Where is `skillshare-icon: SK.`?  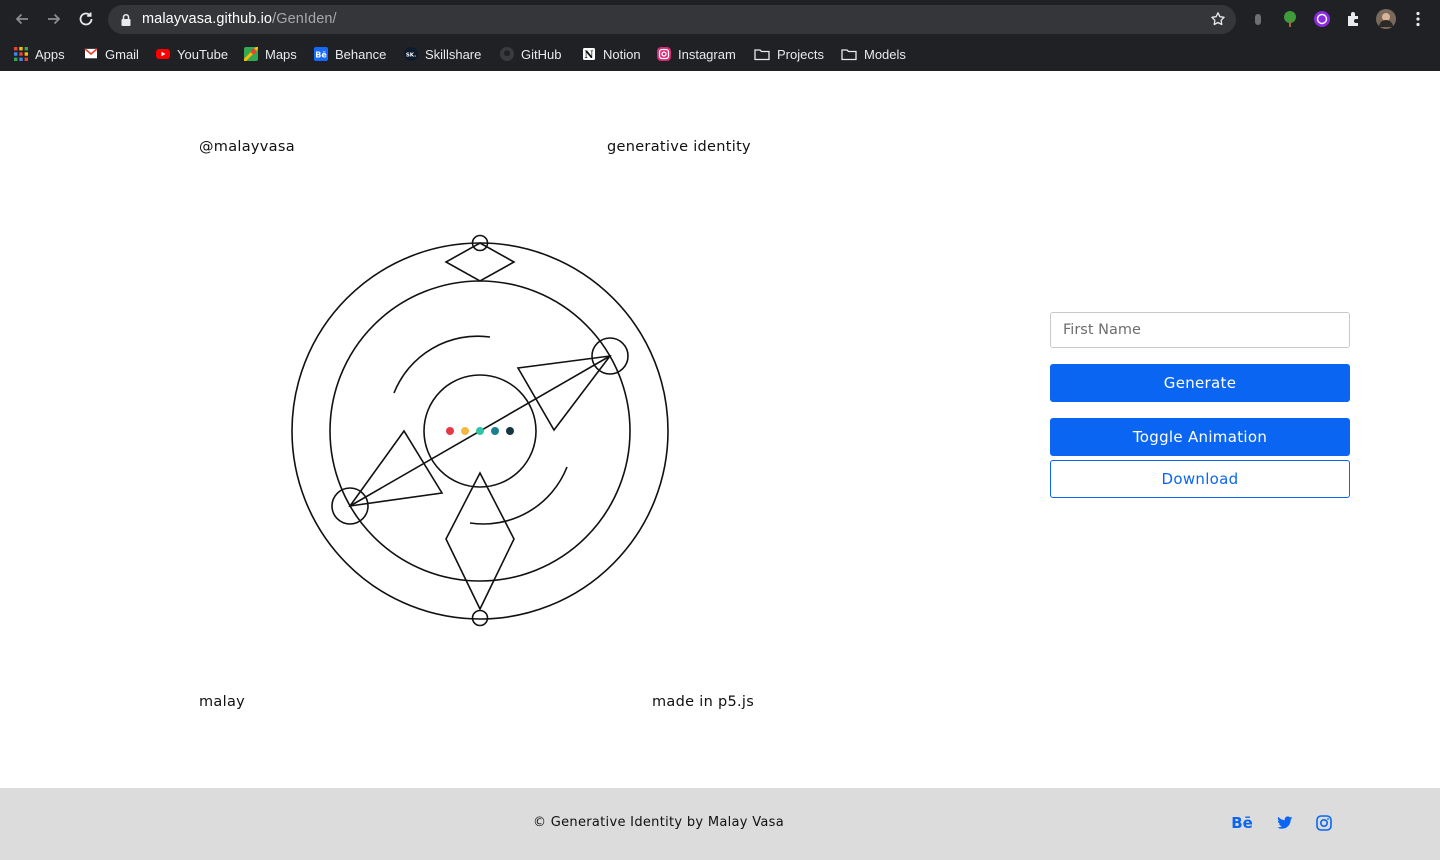
skillshare-icon: SK. is located at coordinates (411, 54).